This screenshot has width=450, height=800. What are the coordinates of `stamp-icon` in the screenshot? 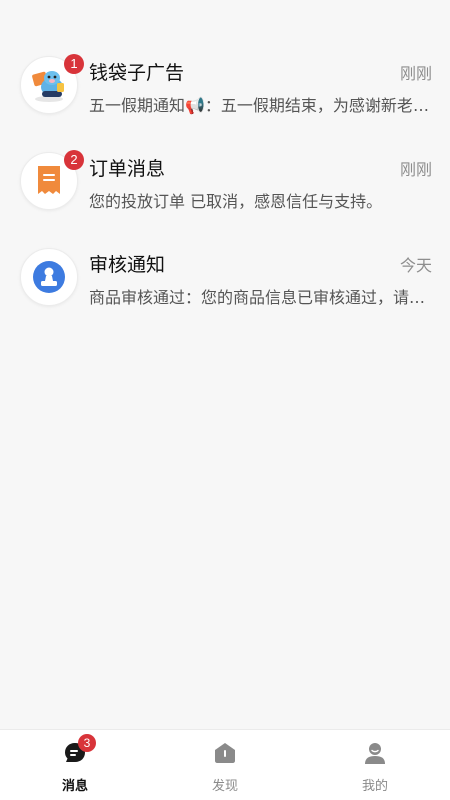 It's located at (49, 277).